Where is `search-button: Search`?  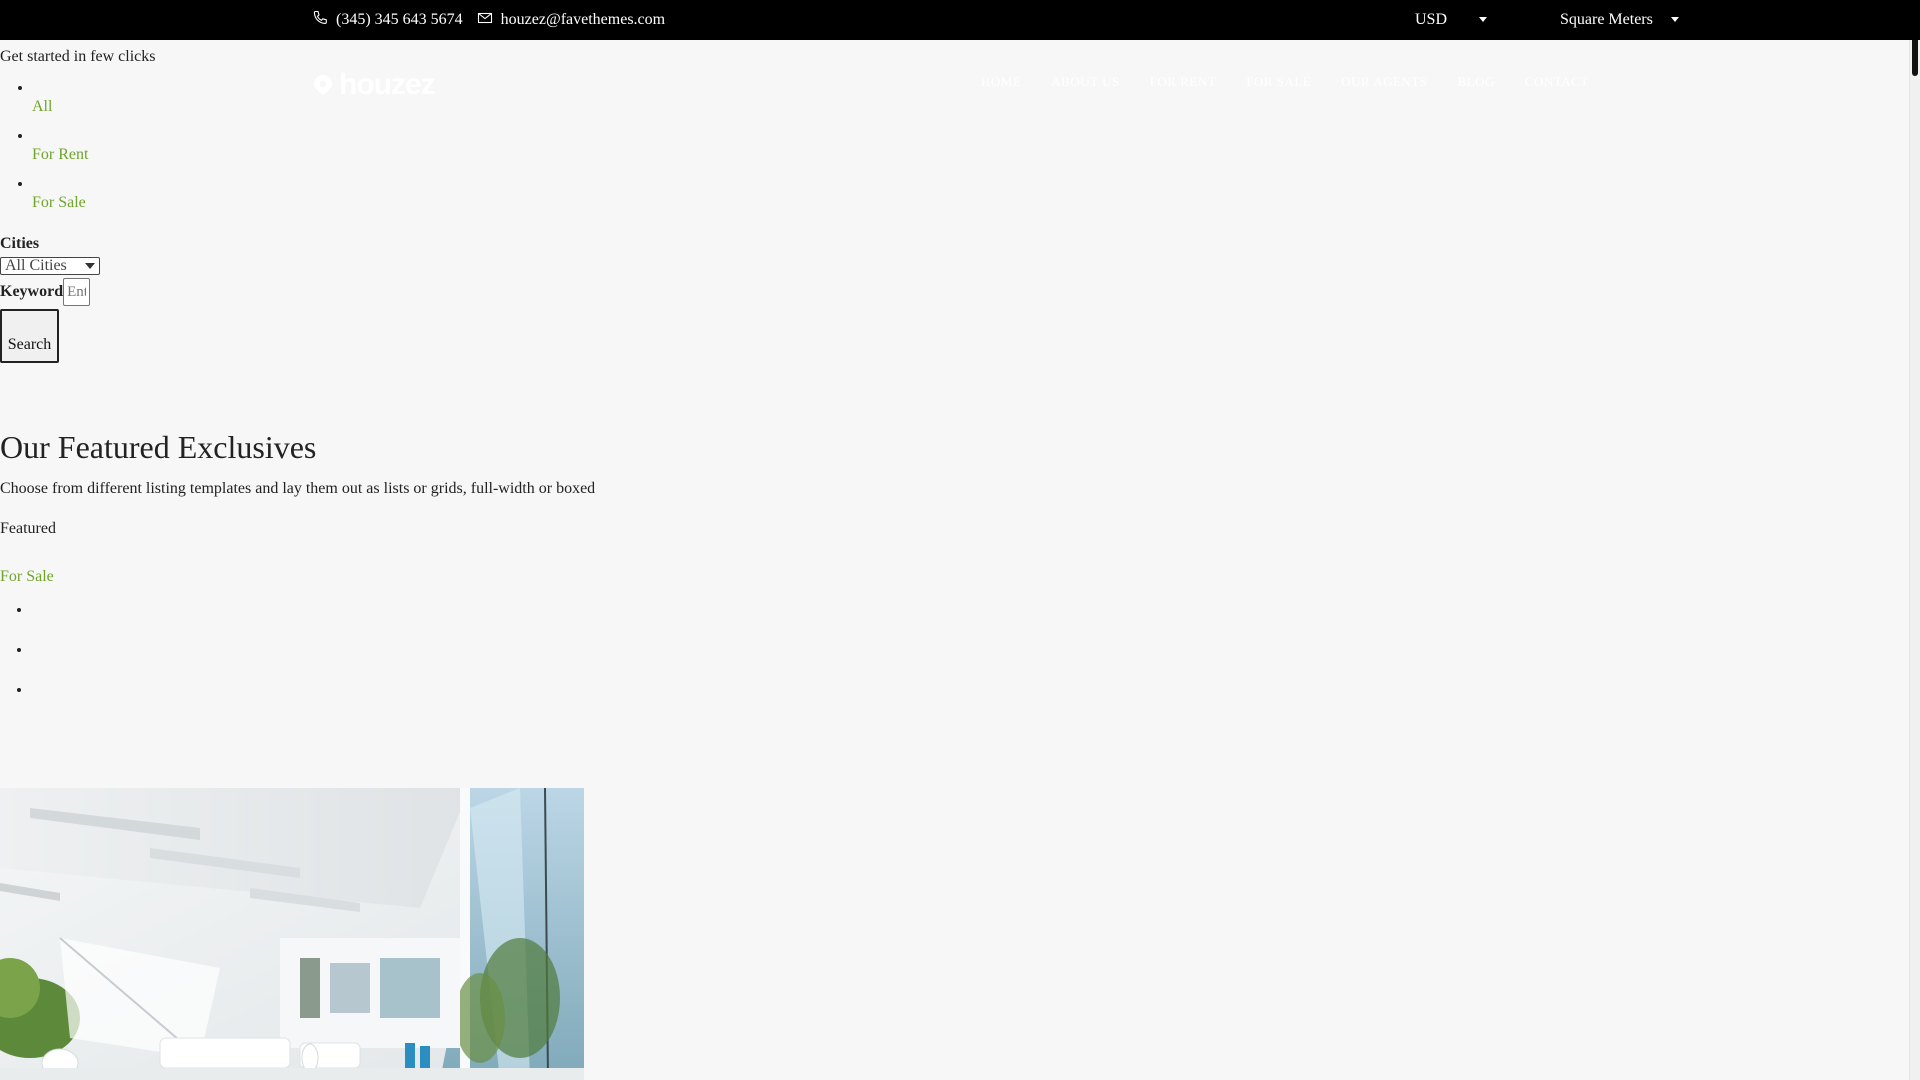 search-button: Search is located at coordinates (29, 336).